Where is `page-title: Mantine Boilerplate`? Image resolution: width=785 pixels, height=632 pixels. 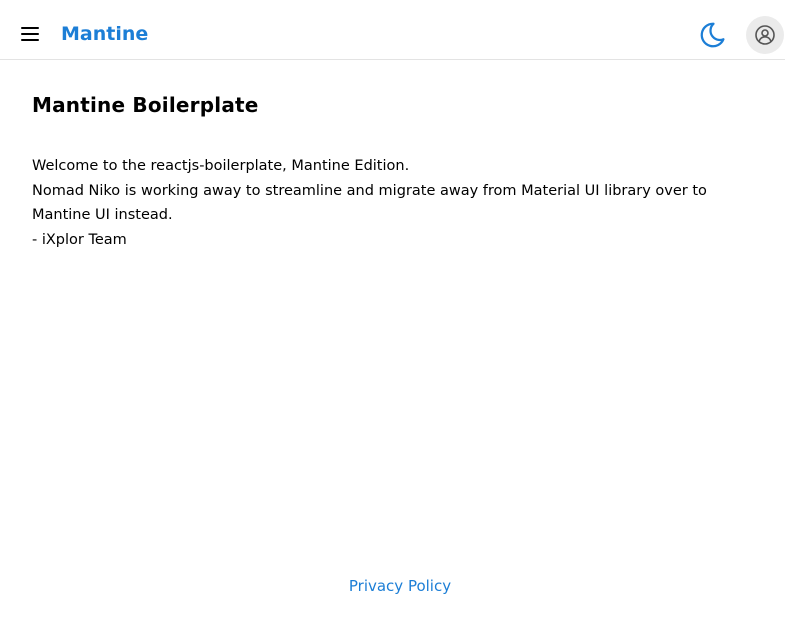 page-title: Mantine Boilerplate is located at coordinates (145, 105).